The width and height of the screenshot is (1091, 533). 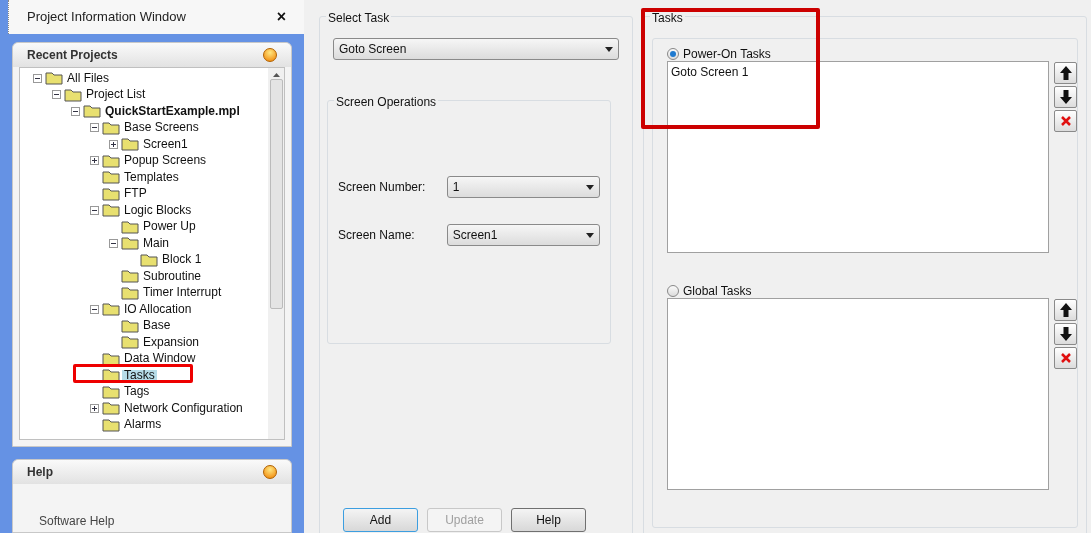 I want to click on tree-item: Screen1, so click(x=165, y=144).